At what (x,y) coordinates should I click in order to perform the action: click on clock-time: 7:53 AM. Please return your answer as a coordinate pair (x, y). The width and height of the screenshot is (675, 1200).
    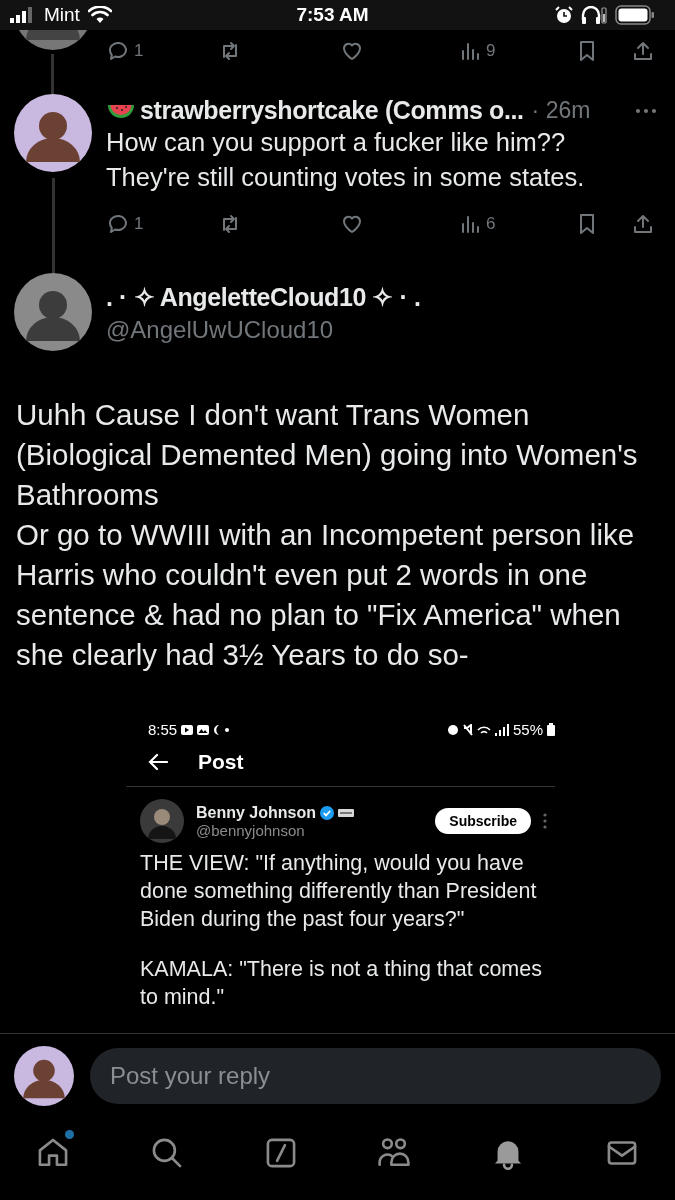
    Looking at the image, I should click on (332, 14).